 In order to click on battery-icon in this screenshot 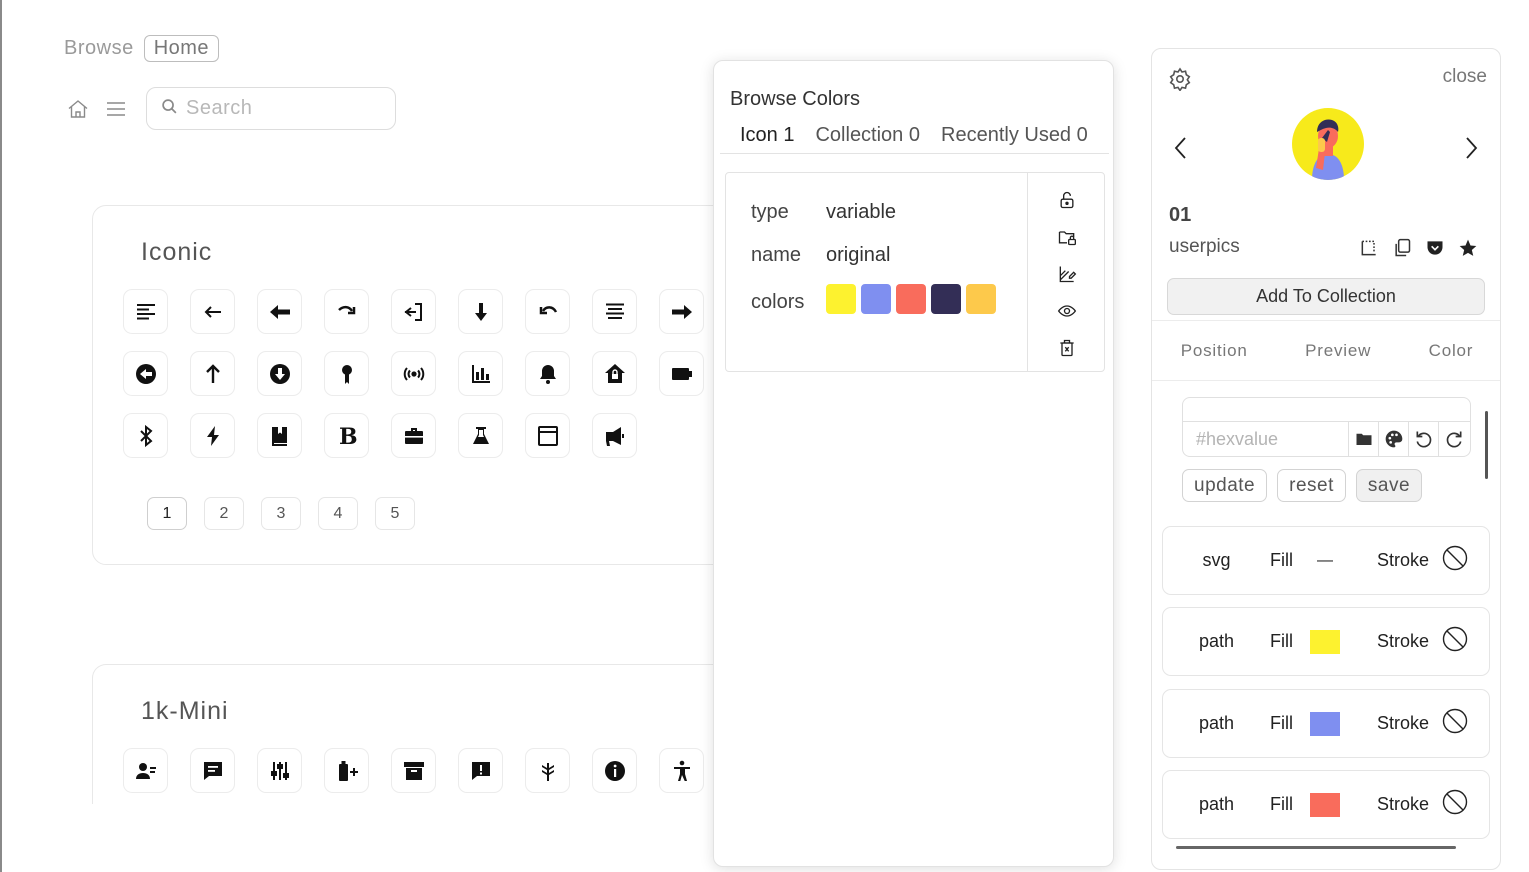, I will do `click(681, 373)`.